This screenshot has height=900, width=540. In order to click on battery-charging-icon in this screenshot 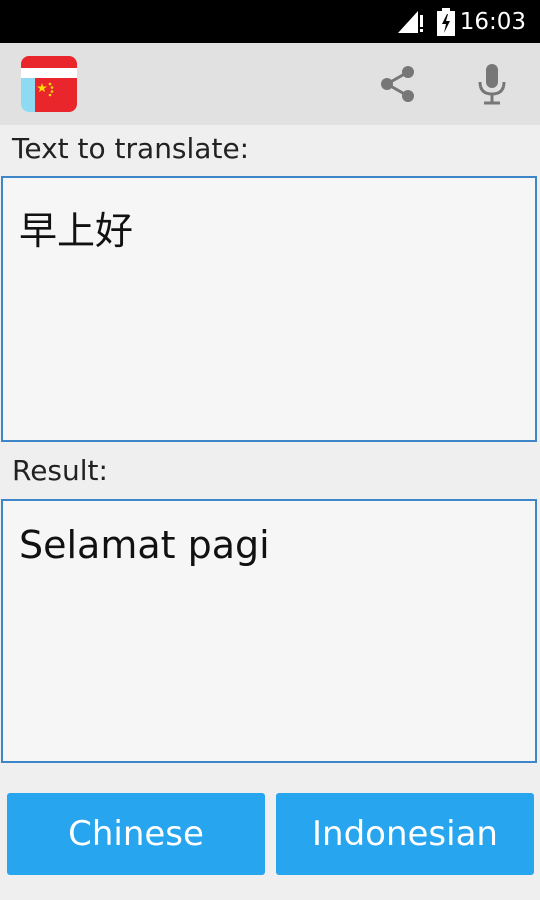, I will do `click(446, 22)`.